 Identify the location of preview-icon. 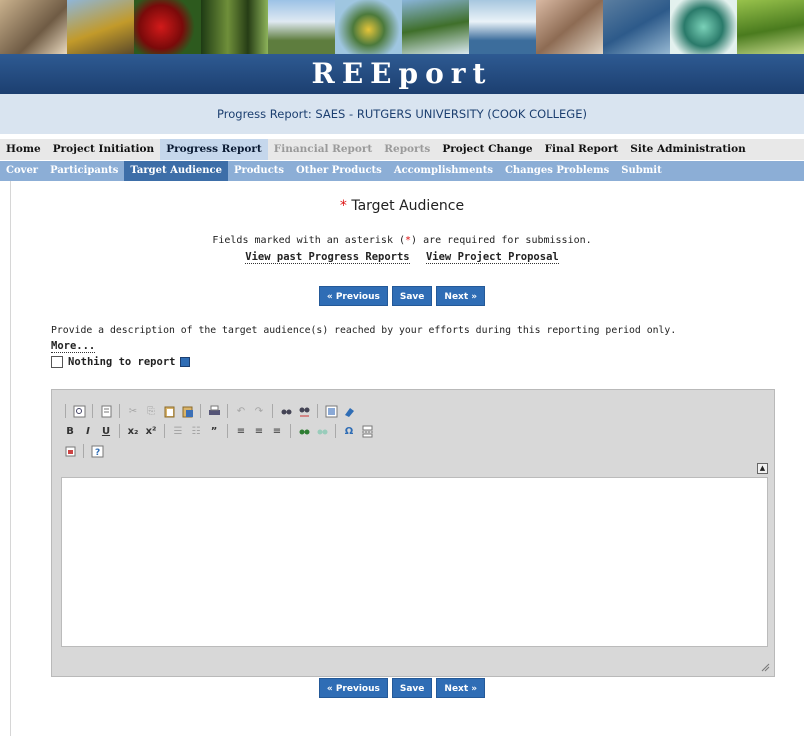
(106, 411).